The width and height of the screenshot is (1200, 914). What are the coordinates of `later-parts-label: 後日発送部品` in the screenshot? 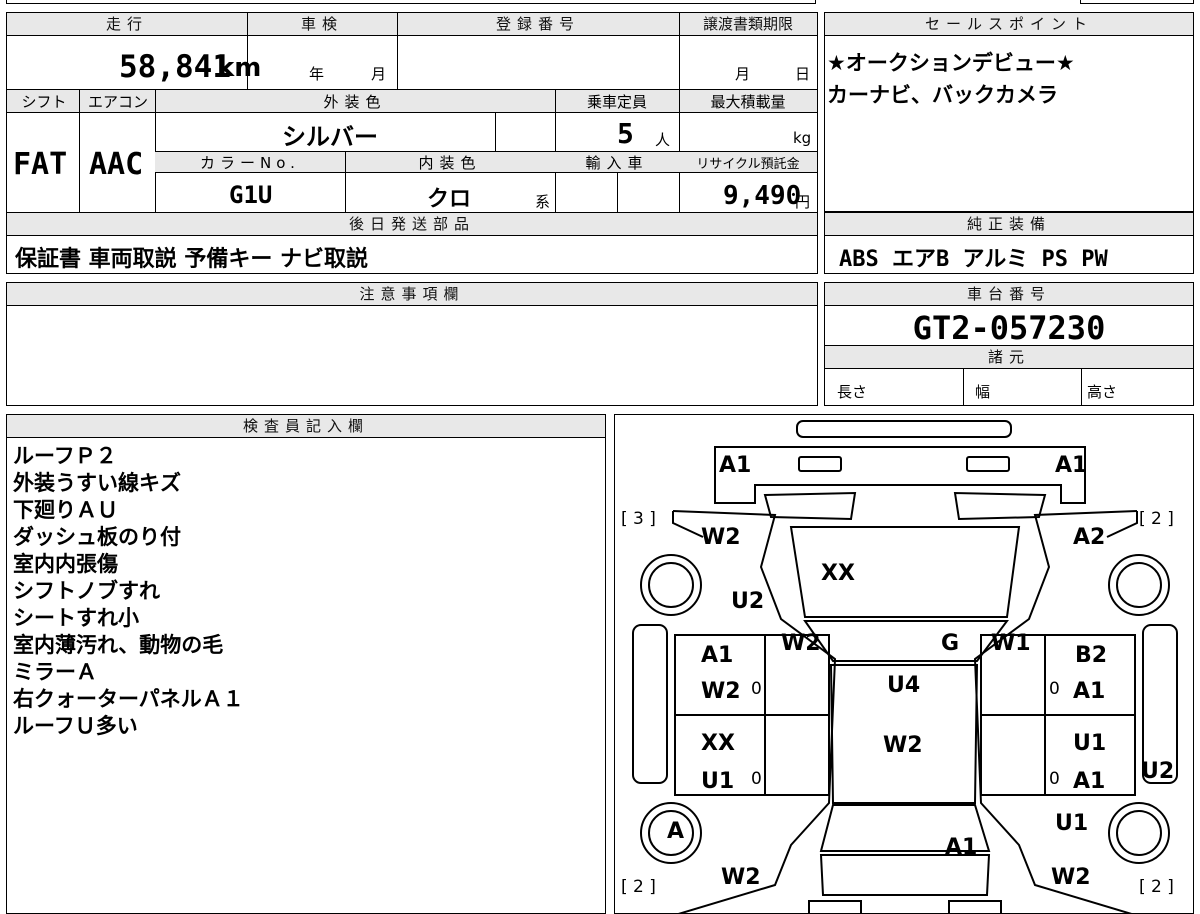 It's located at (412, 224).